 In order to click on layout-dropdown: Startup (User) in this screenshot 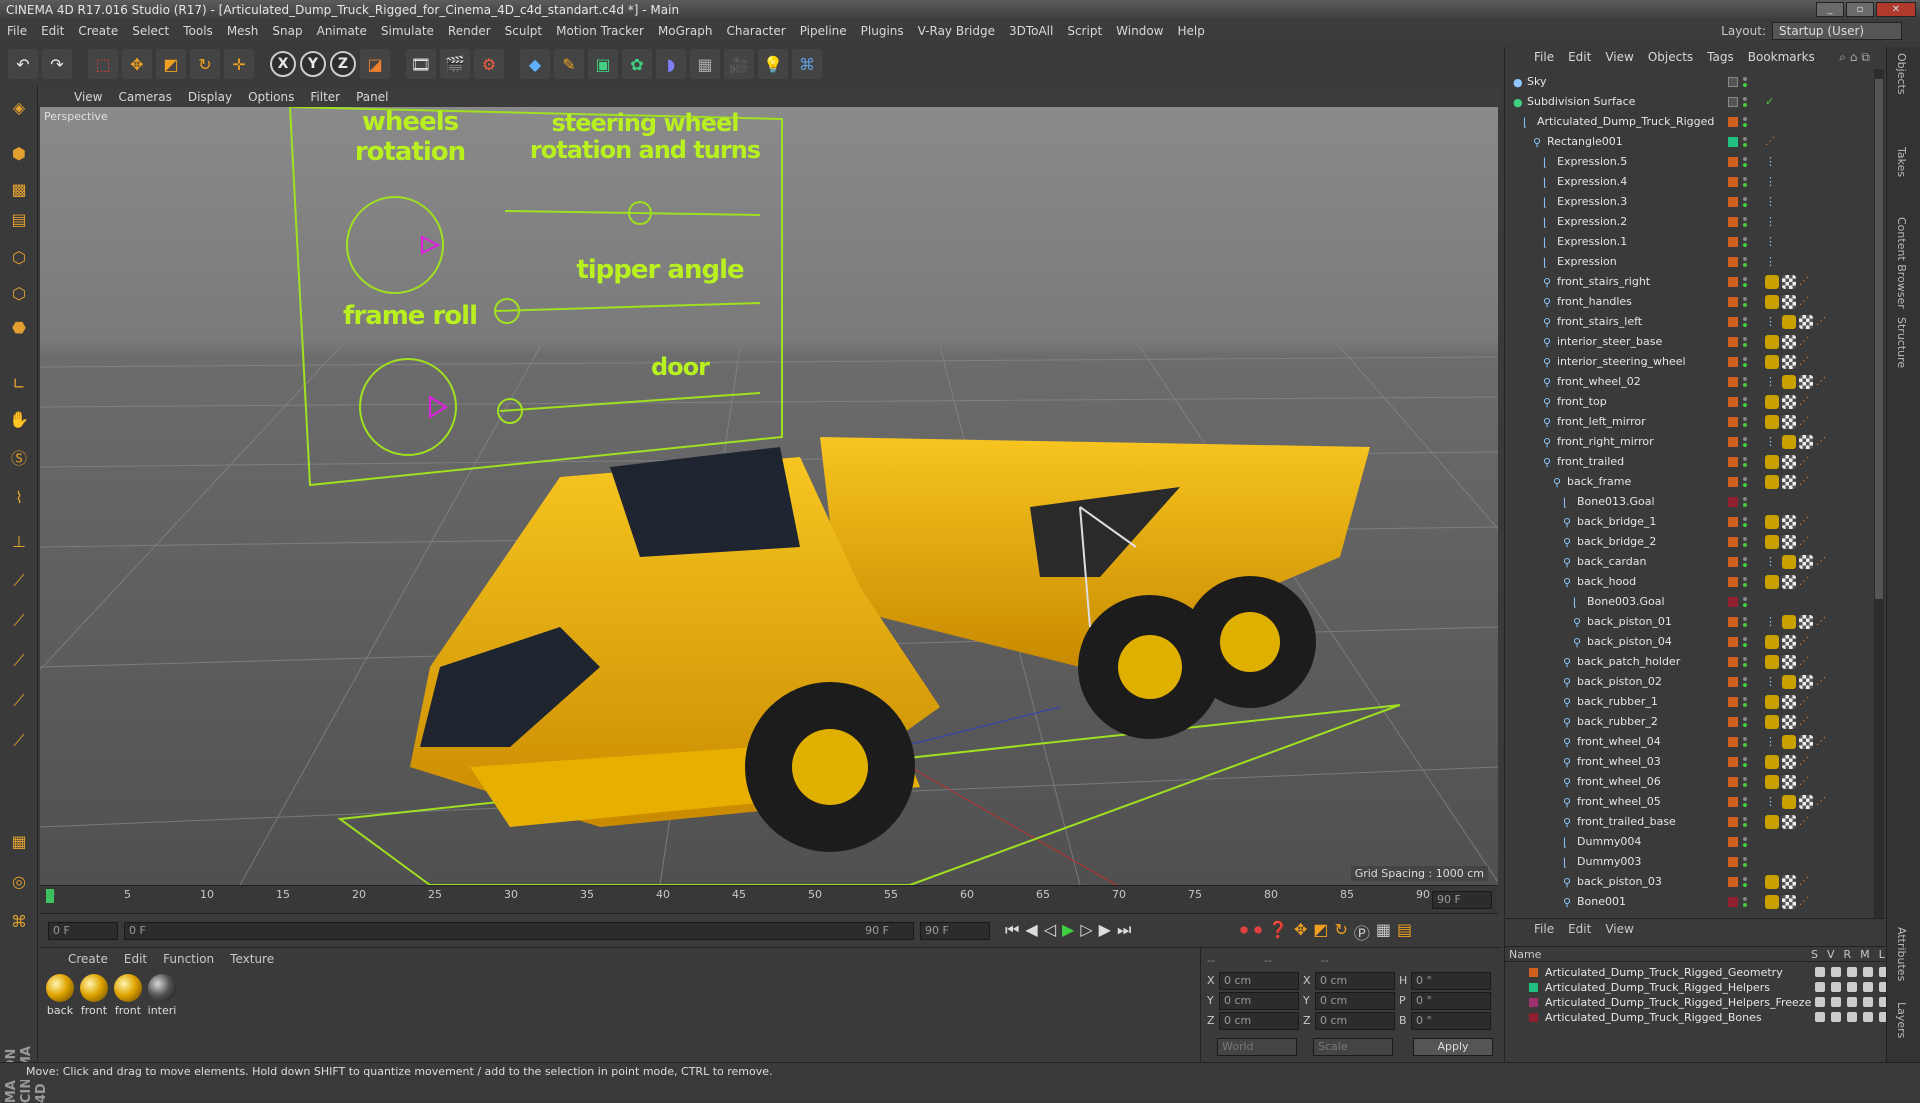, I will do `click(1837, 31)`.